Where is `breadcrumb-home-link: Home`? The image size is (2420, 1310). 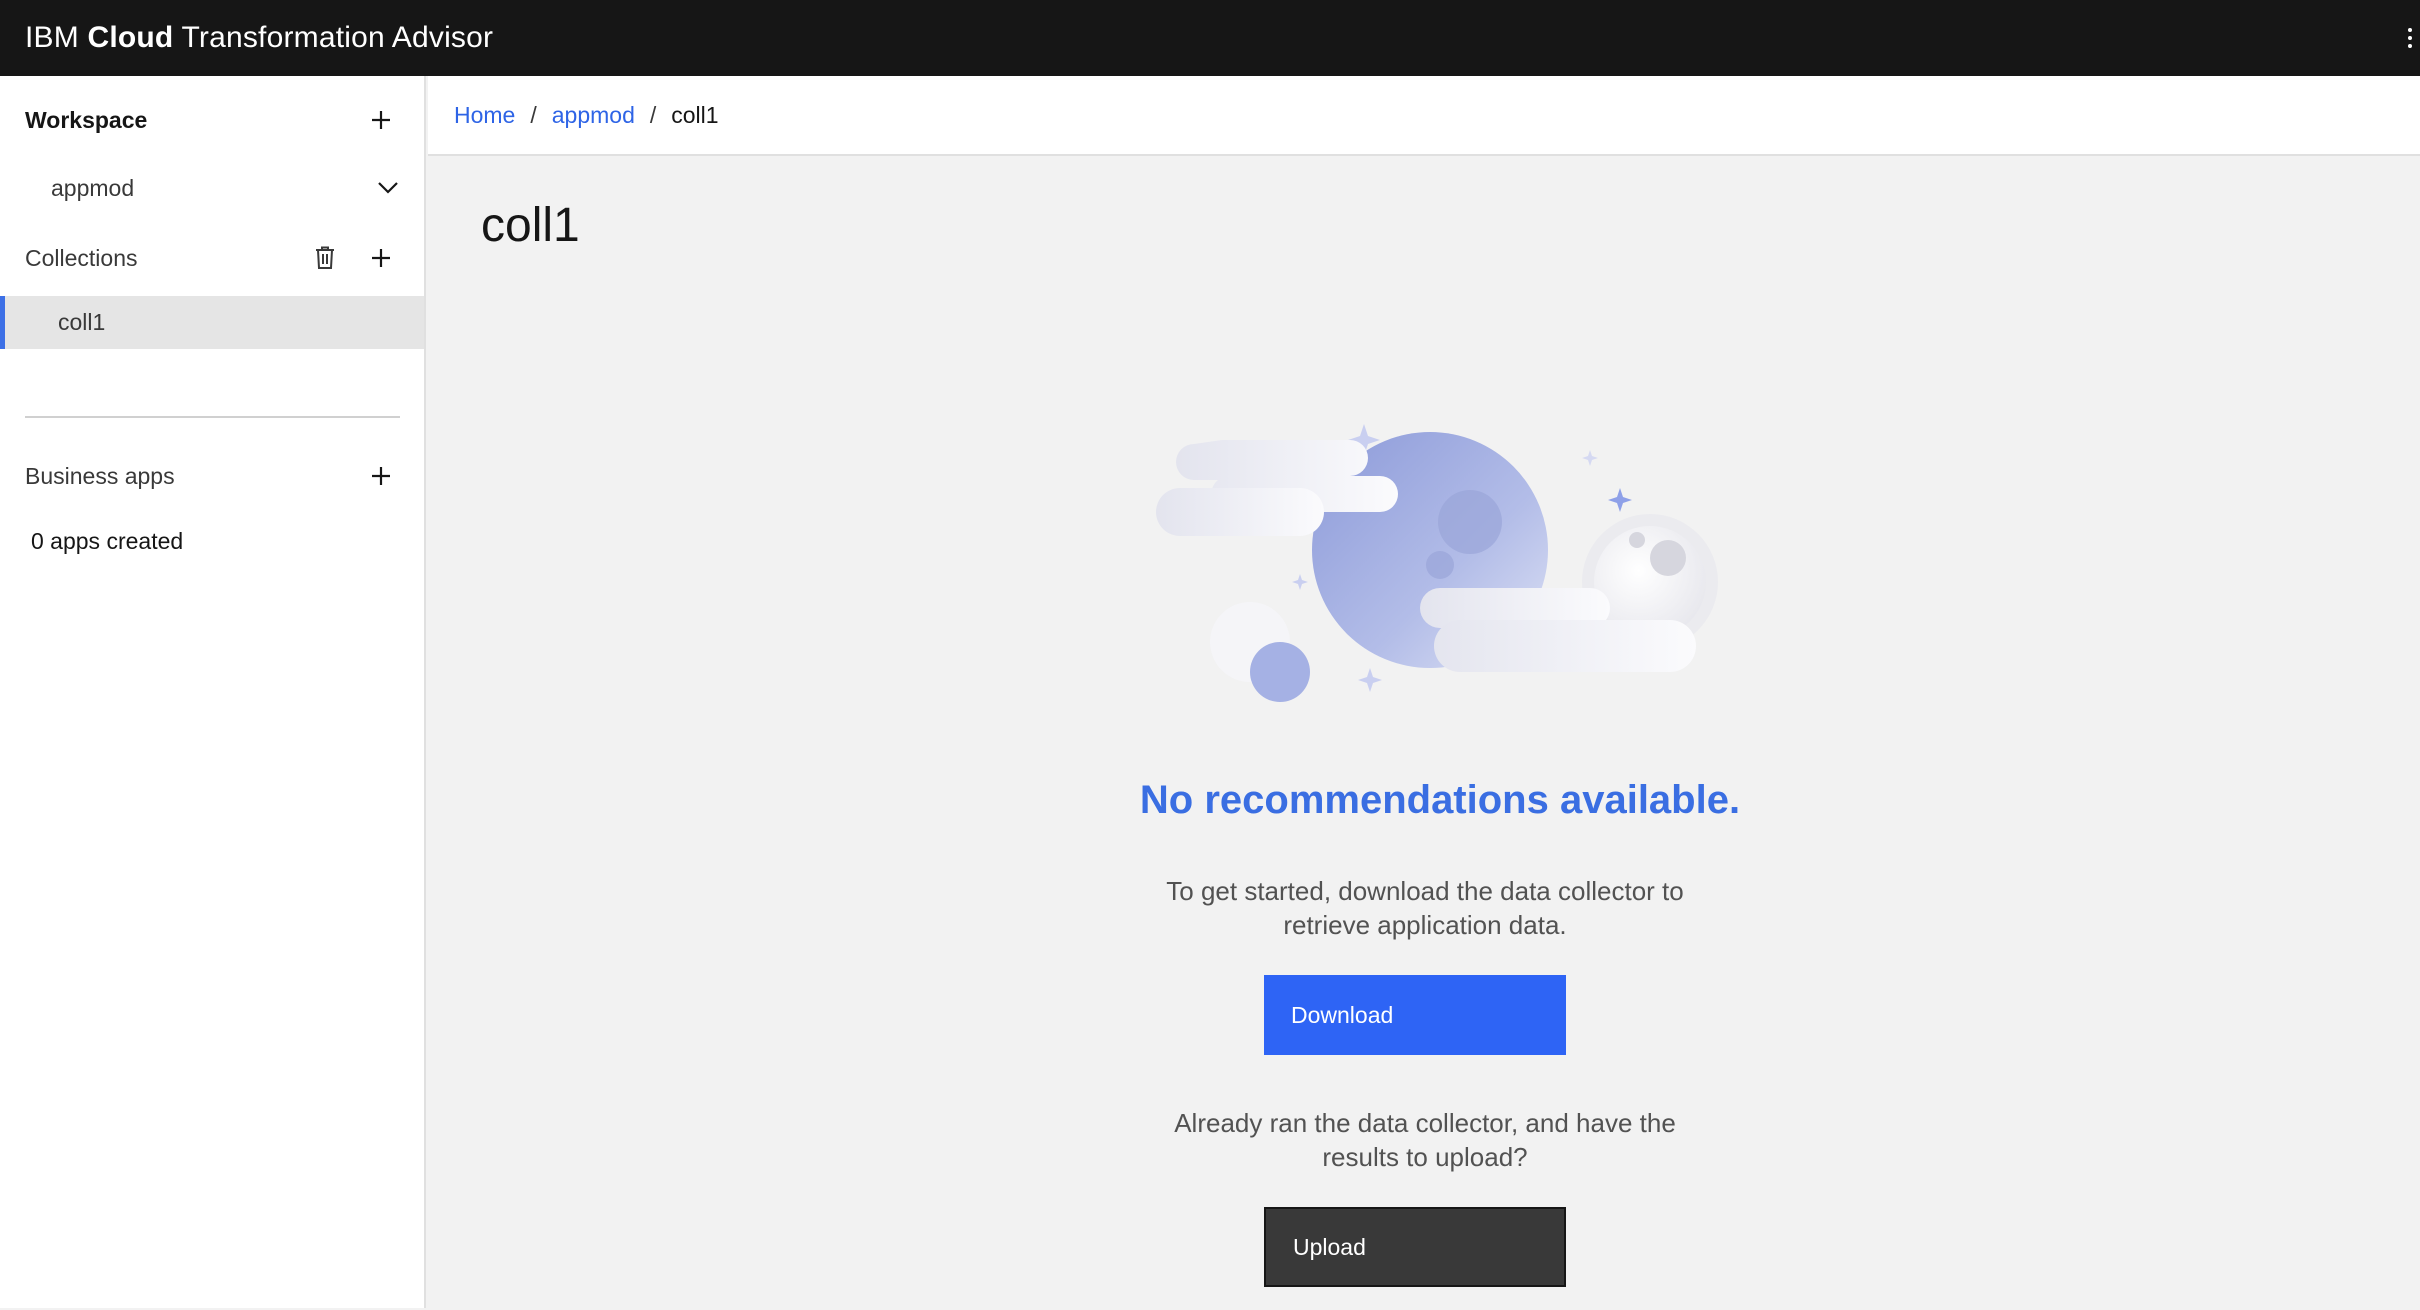 breadcrumb-home-link: Home is located at coordinates (484, 115).